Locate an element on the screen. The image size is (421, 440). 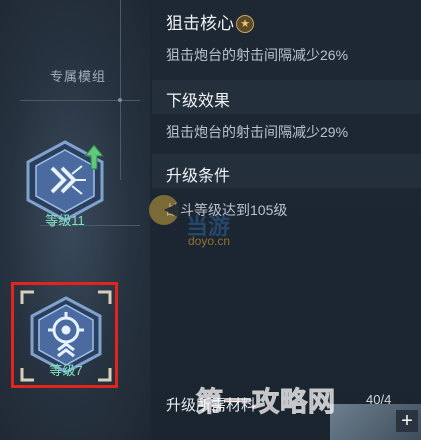
upgrade-condition-heading: 升级条件 is located at coordinates (198, 176).